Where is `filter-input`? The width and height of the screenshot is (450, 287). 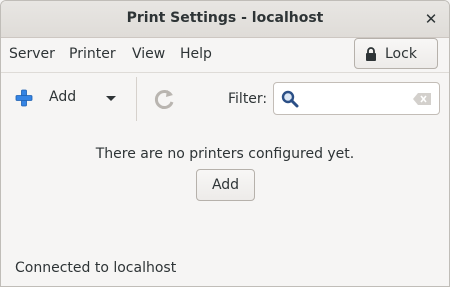
filter-input is located at coordinates (354, 98).